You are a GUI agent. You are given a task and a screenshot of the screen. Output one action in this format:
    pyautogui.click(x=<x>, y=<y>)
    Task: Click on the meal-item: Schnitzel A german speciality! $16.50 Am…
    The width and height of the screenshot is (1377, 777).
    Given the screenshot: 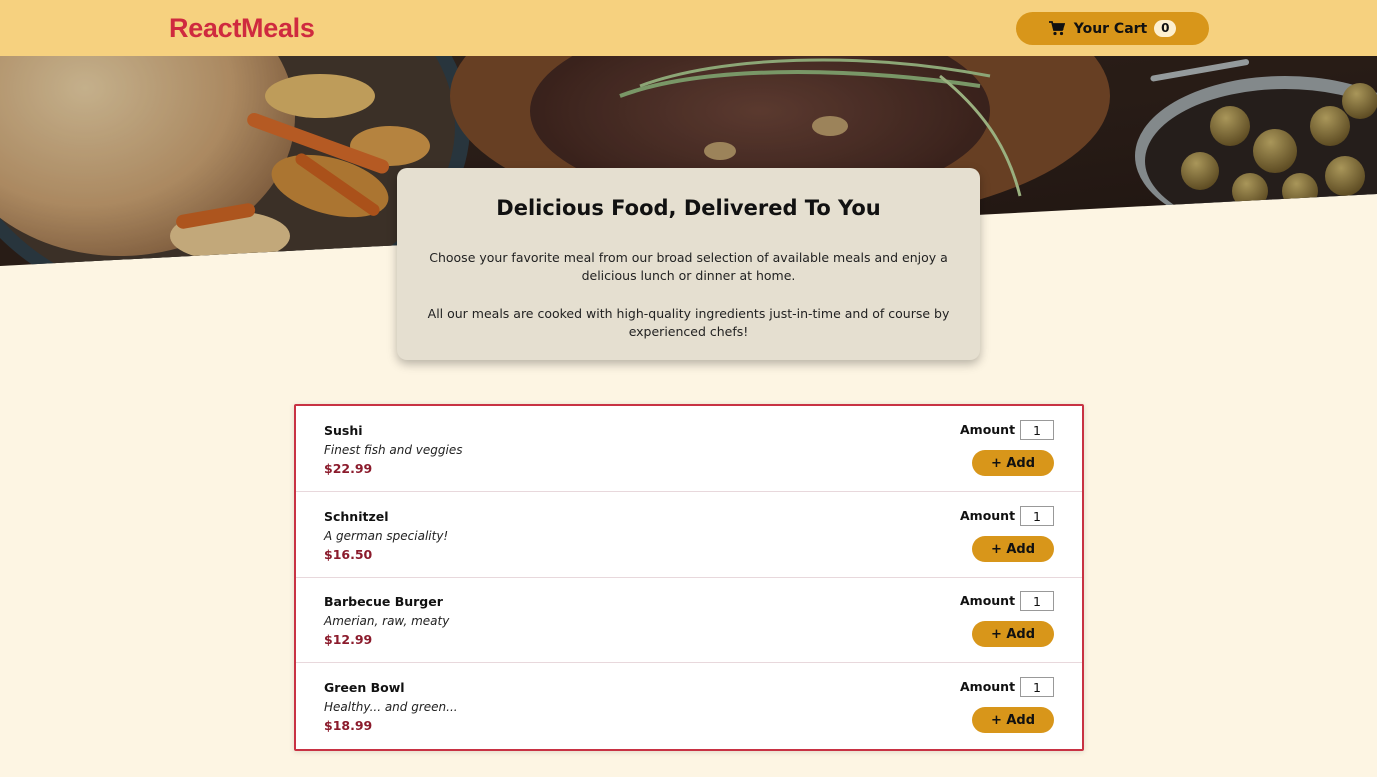 What is the action you would take?
    pyautogui.click(x=689, y=535)
    